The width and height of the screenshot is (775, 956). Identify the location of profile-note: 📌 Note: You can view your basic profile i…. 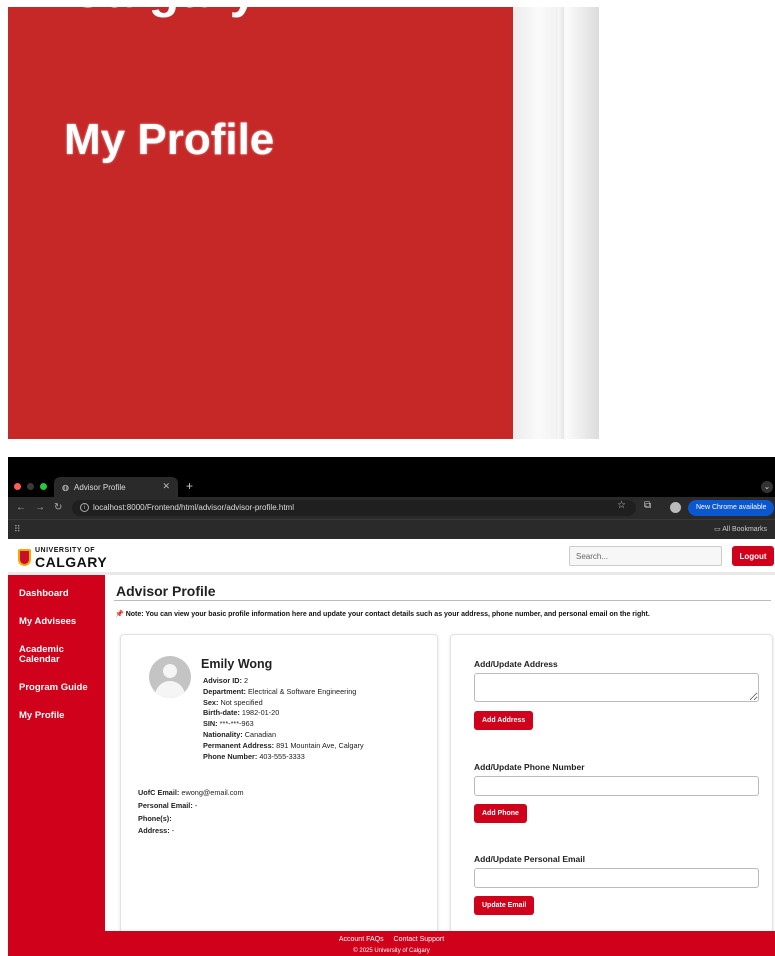
(444, 614).